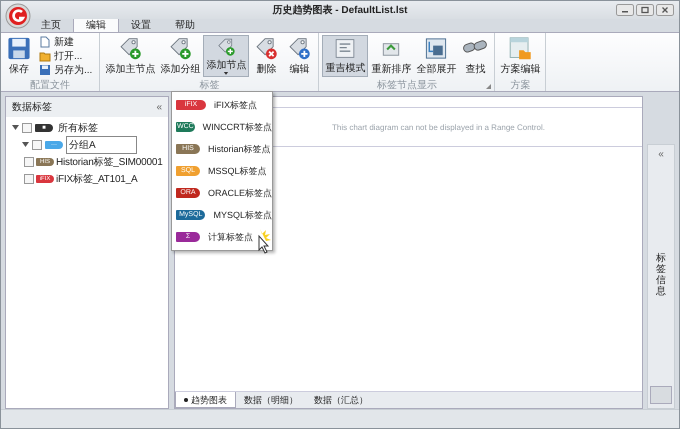 The width and height of the screenshot is (680, 429). I want to click on ribbon-button: 重吉模式, so click(345, 56).